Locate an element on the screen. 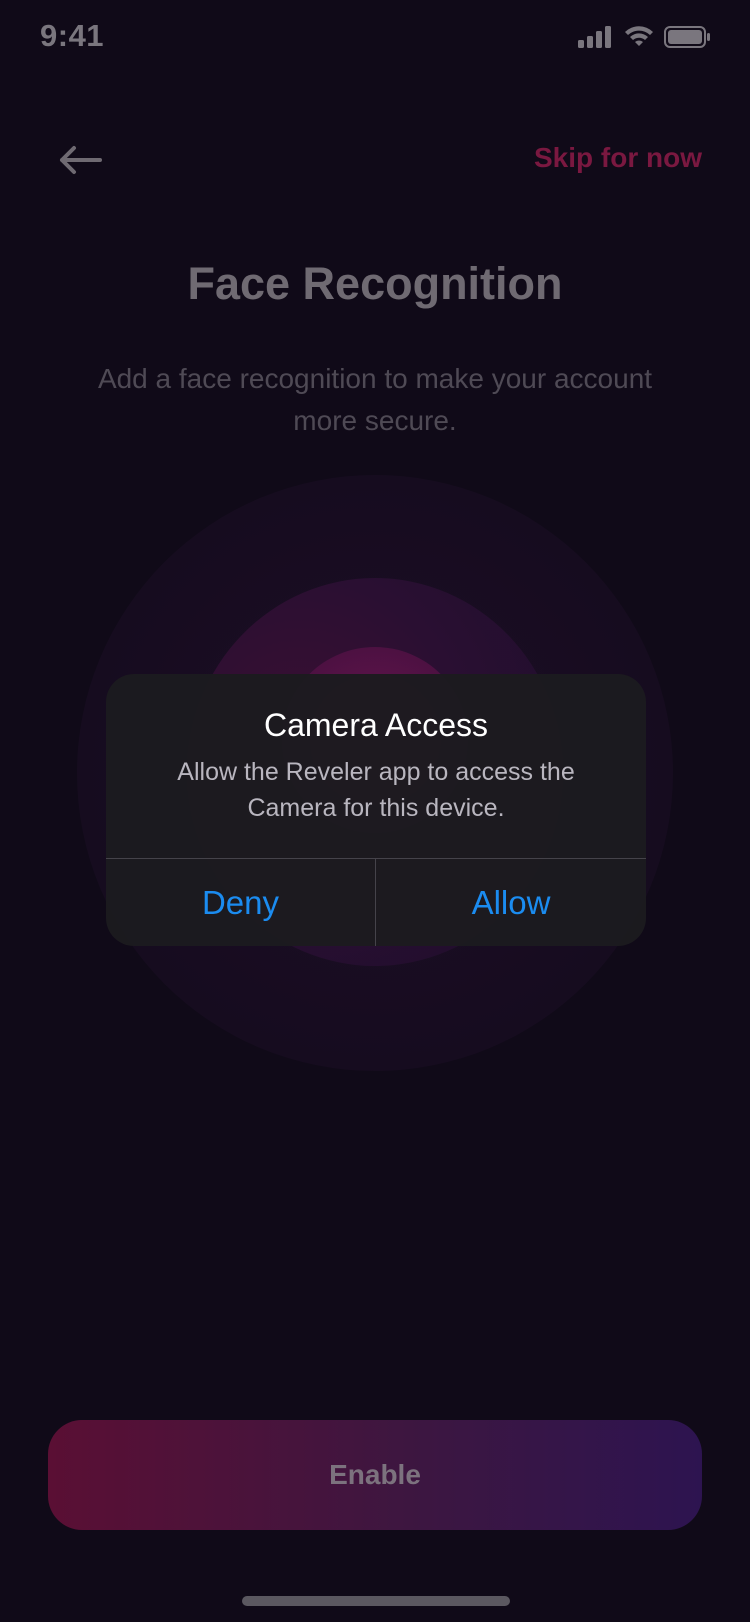 The height and width of the screenshot is (1622, 750). dialog-title: Camera Access is located at coordinates (376, 725).